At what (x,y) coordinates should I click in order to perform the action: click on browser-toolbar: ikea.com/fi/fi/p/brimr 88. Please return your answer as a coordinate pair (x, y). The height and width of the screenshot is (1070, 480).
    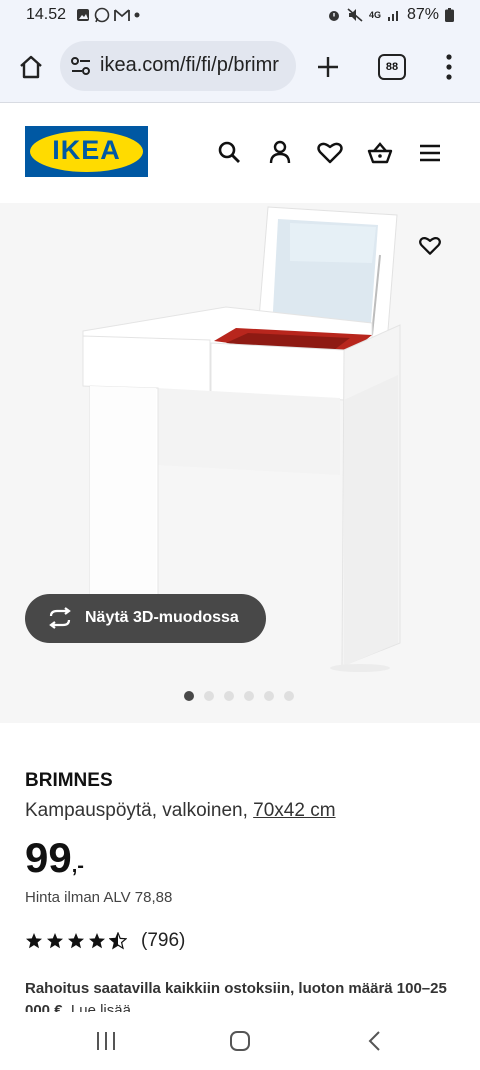
    Looking at the image, I should click on (240, 67).